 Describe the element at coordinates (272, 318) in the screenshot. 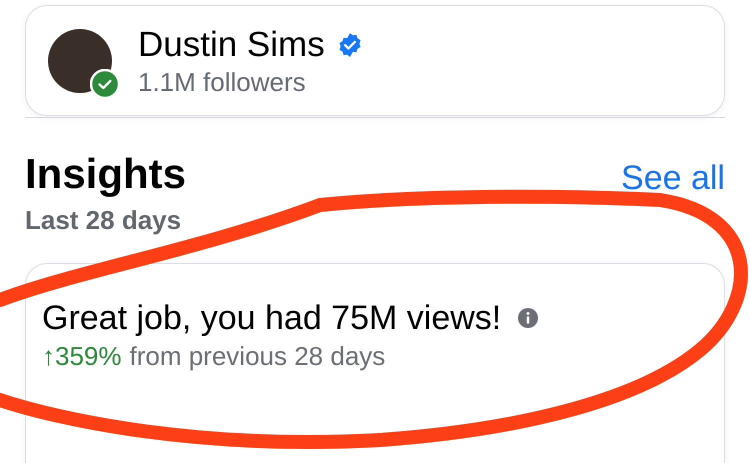

I see `views-headline: Great job, you had 75M views!` at that location.